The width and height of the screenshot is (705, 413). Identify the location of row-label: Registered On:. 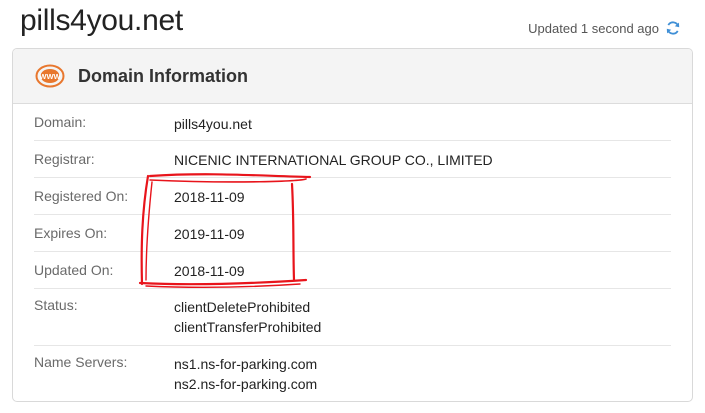
(81, 196).